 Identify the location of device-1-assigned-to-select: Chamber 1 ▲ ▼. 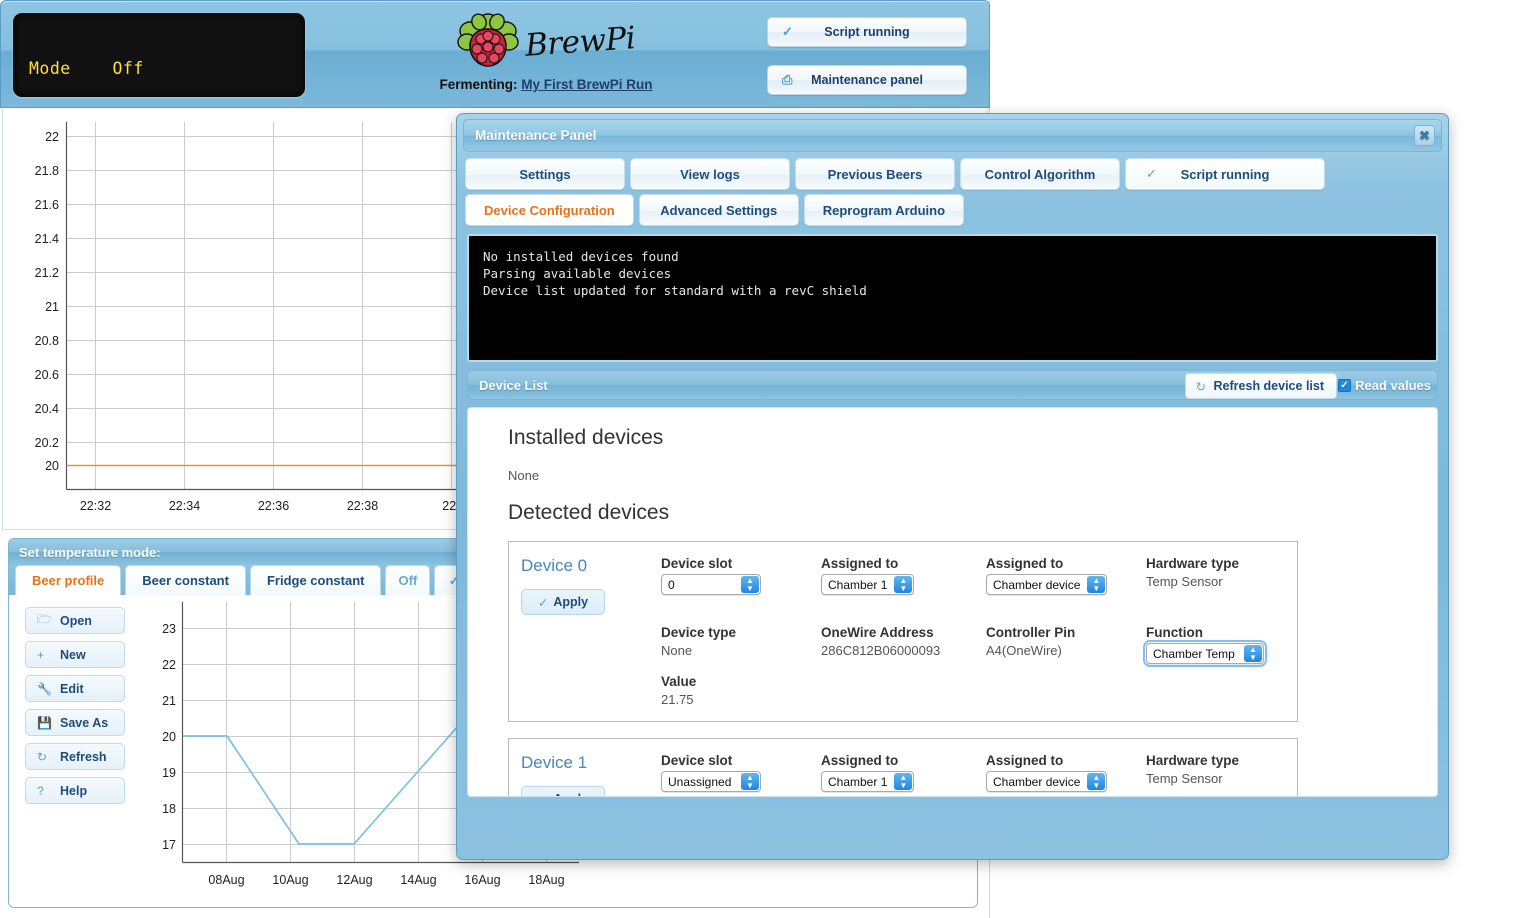
(868, 781).